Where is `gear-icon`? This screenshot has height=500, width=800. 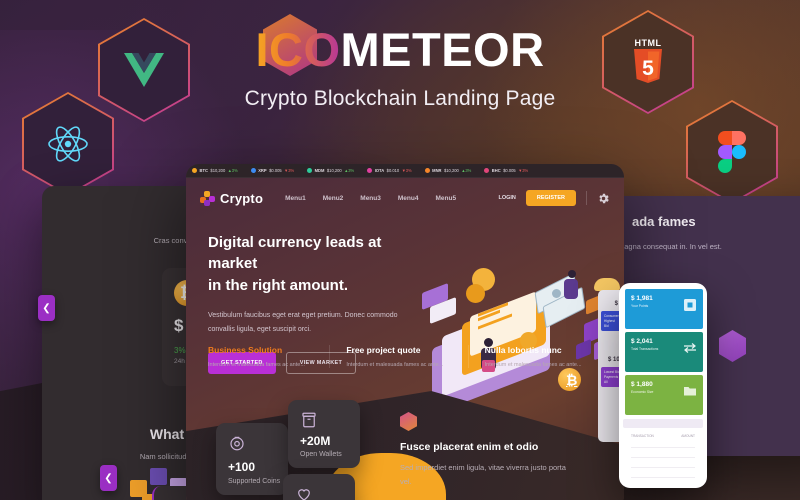
gear-icon is located at coordinates (603, 198).